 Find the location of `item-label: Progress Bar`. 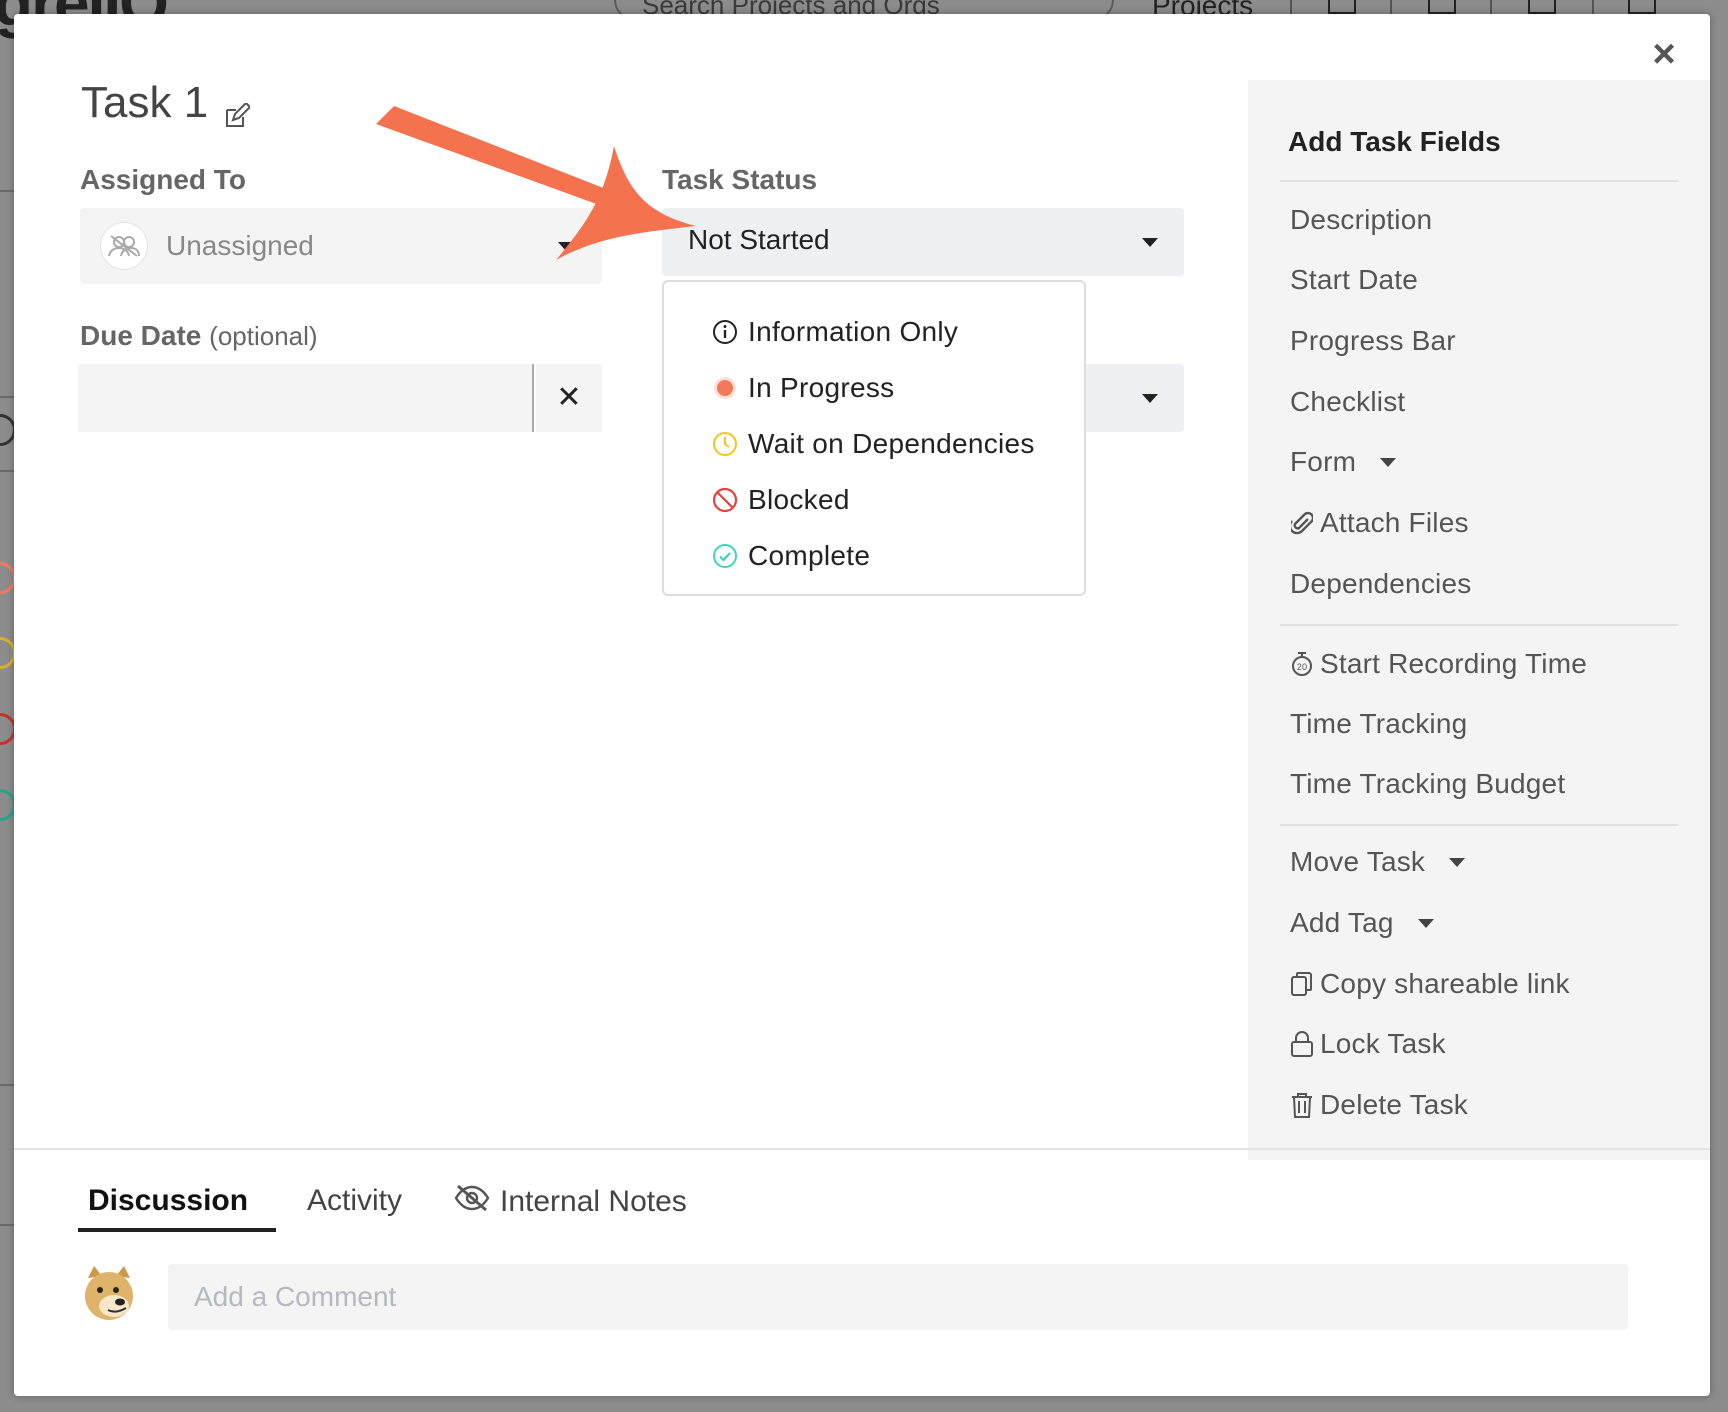

item-label: Progress Bar is located at coordinates (1373, 340).